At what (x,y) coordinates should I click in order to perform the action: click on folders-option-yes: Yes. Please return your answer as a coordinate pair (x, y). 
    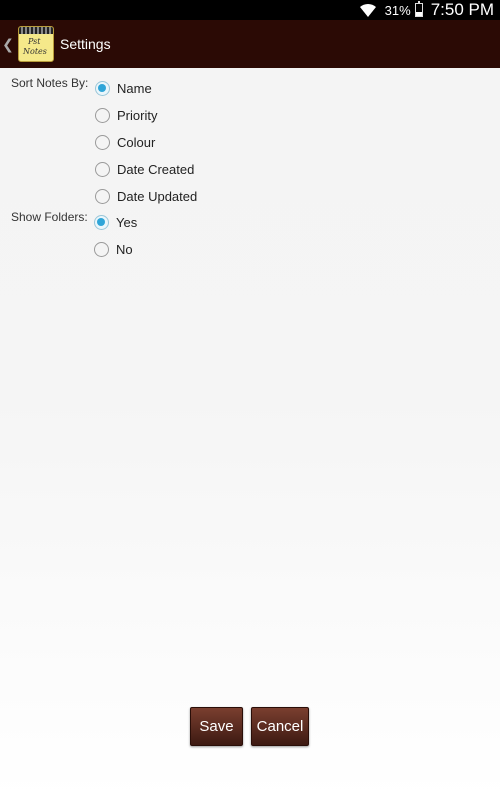
    Looking at the image, I should click on (115, 222).